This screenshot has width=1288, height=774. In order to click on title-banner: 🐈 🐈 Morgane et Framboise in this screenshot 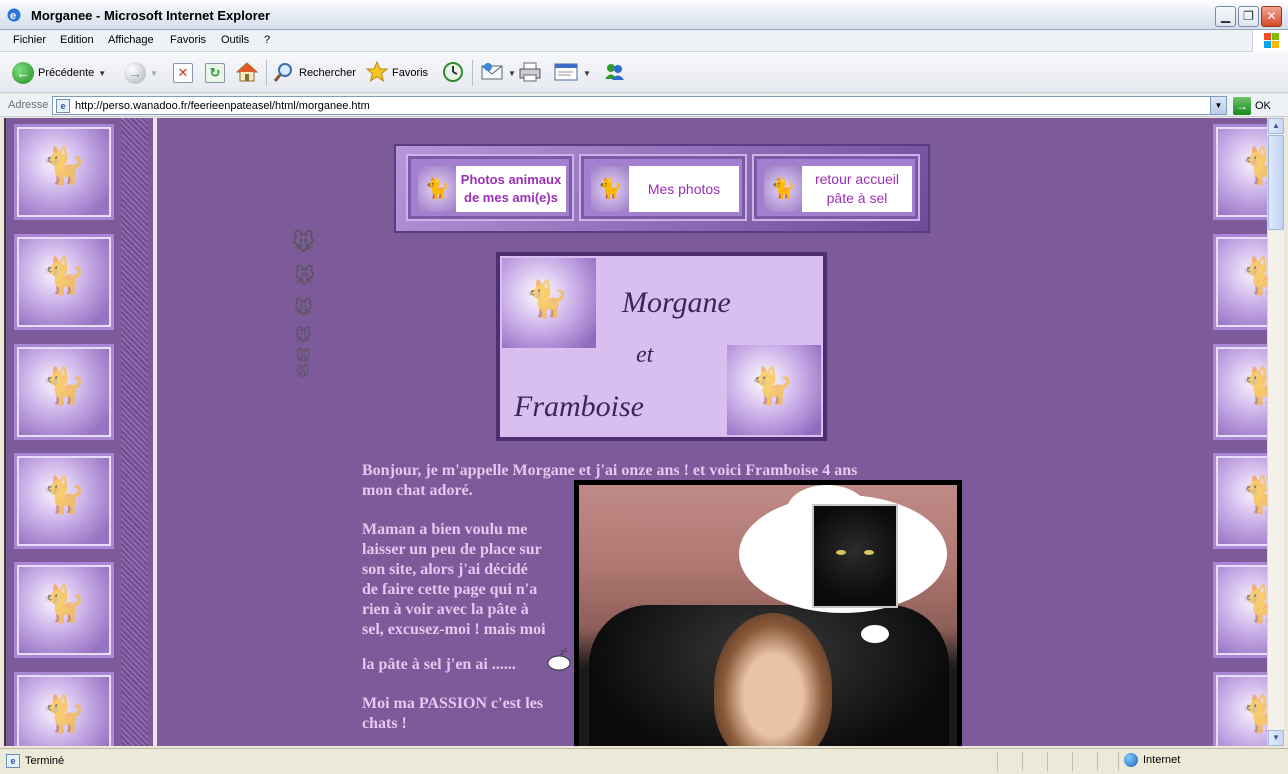, I will do `click(661, 346)`.